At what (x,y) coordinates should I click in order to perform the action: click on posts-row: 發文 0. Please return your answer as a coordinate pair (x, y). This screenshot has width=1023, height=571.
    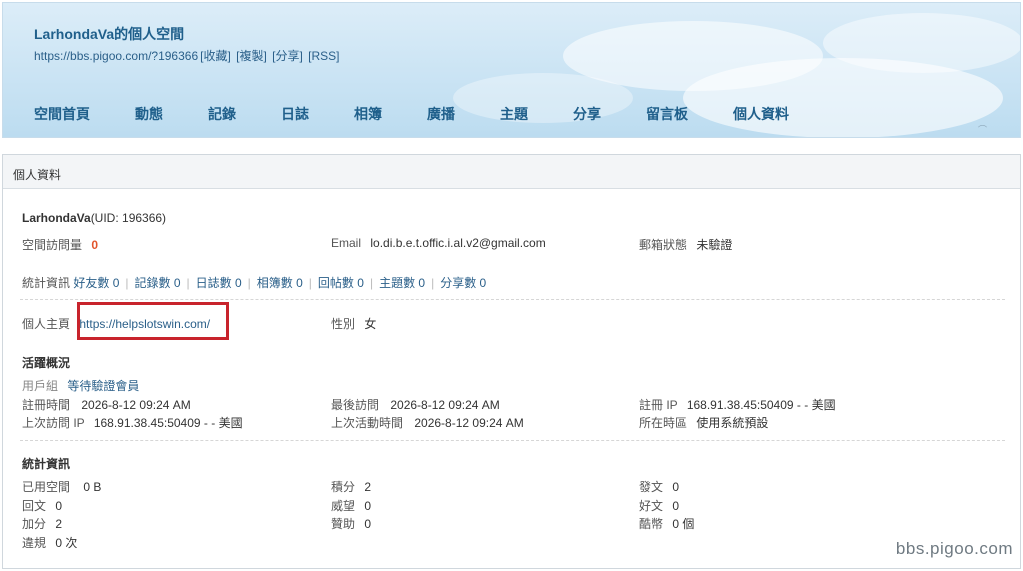
    Looking at the image, I should click on (659, 486).